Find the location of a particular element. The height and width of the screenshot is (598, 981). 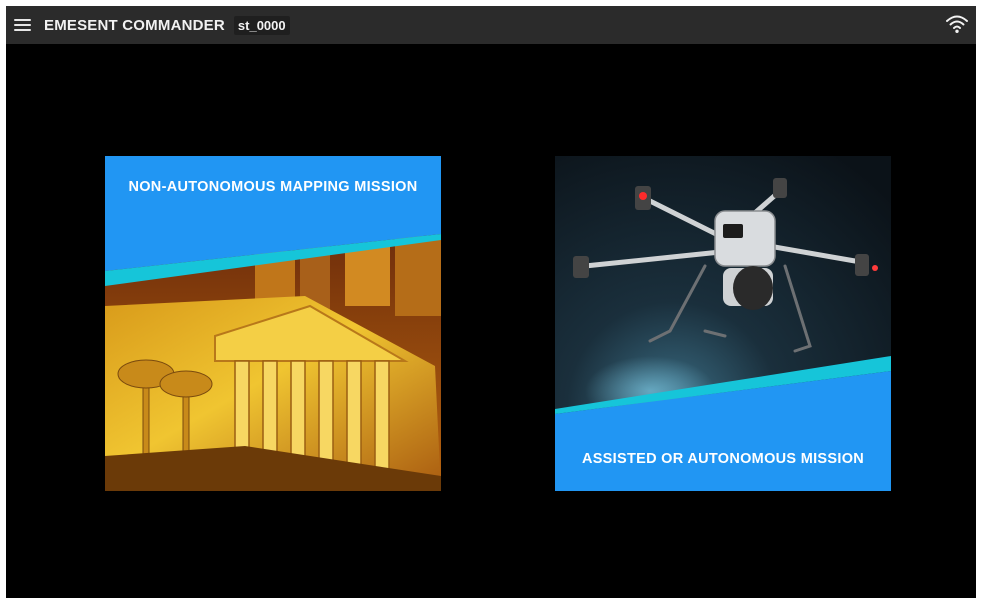

autonomous-mission-label: ASSISTED OR AUTONOMOUS MISSION is located at coordinates (723, 459).